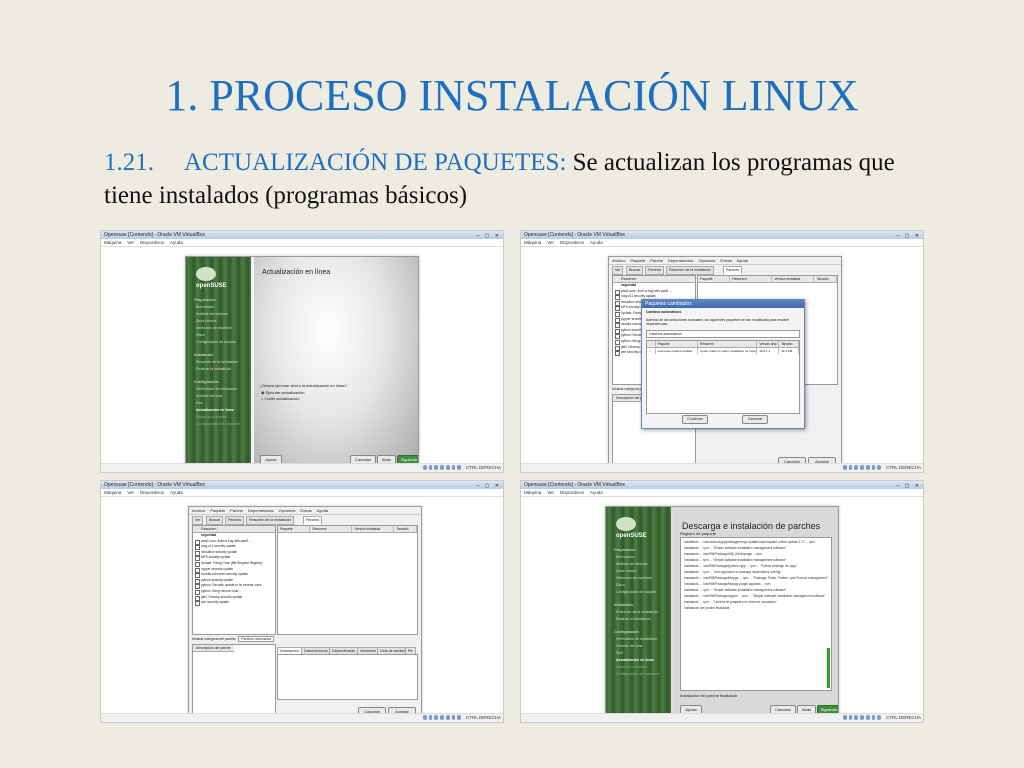  I want to click on sidebar-item: Resumen de la instalación, so click(217, 362).